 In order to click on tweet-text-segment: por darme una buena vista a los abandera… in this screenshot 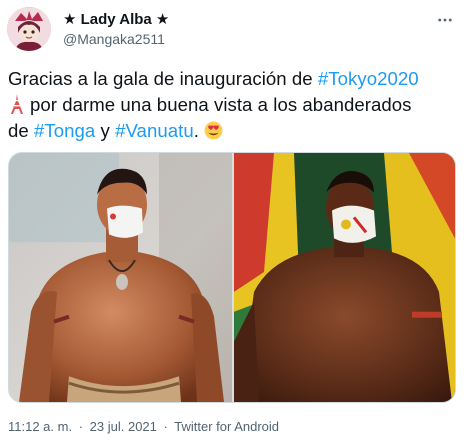, I will do `click(221, 104)`.